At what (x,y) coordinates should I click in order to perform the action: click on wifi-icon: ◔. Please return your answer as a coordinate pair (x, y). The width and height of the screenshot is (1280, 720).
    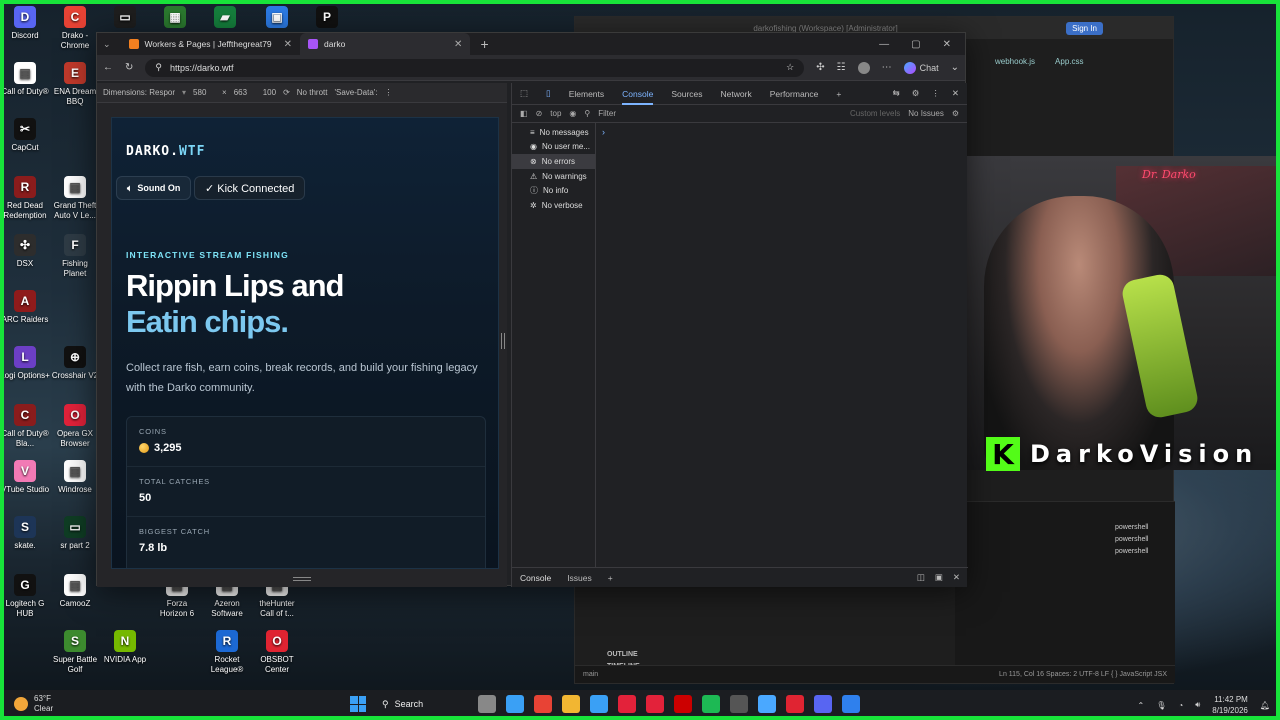
    Looking at the image, I should click on (1180, 705).